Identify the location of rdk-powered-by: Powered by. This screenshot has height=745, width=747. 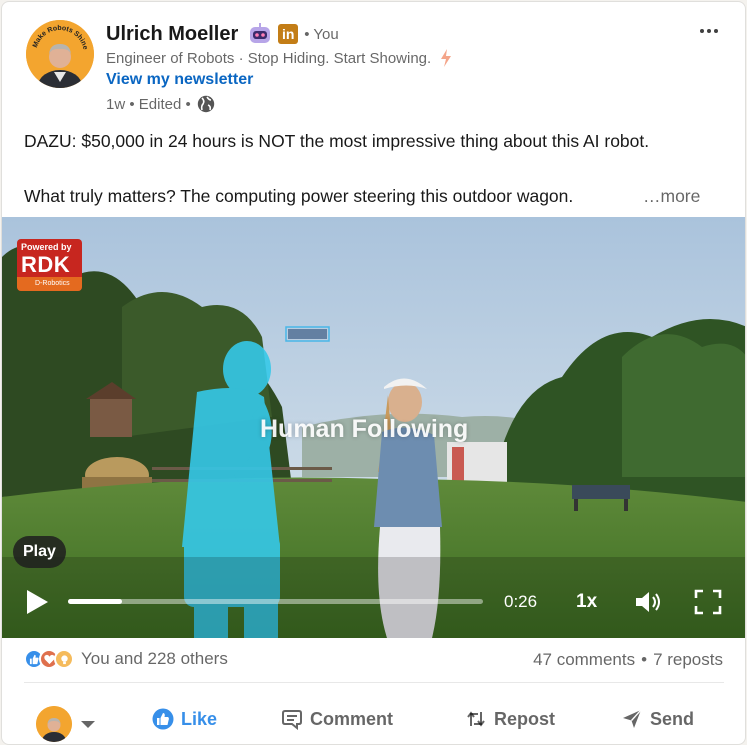
(46, 247).